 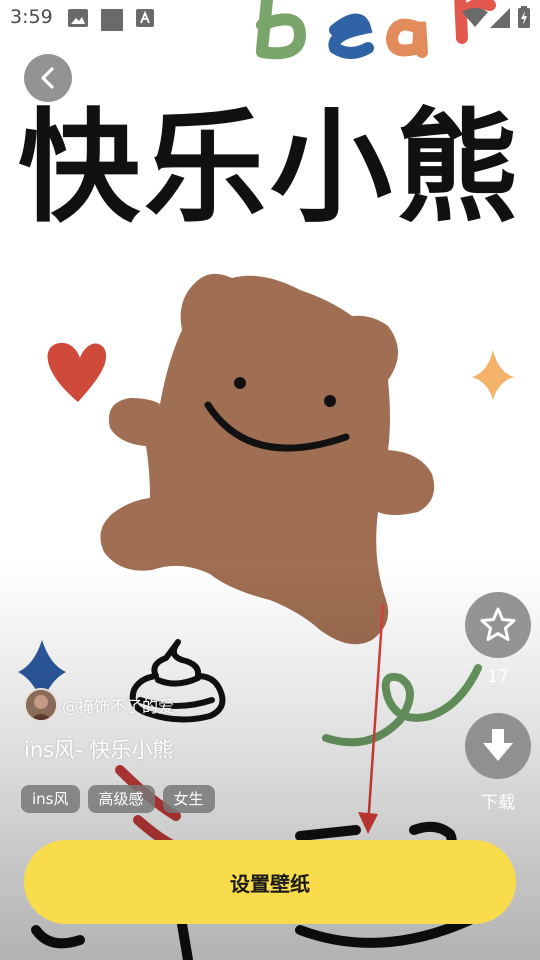 I want to click on download-button, so click(x=498, y=746).